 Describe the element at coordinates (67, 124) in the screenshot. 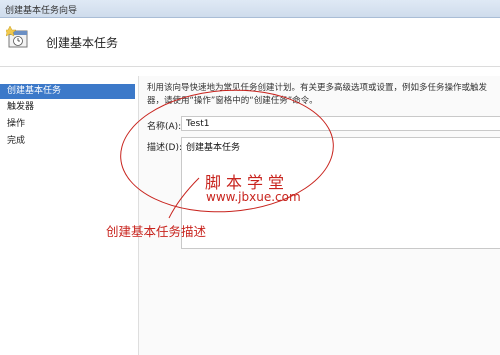

I see `step-action: 操作` at that location.